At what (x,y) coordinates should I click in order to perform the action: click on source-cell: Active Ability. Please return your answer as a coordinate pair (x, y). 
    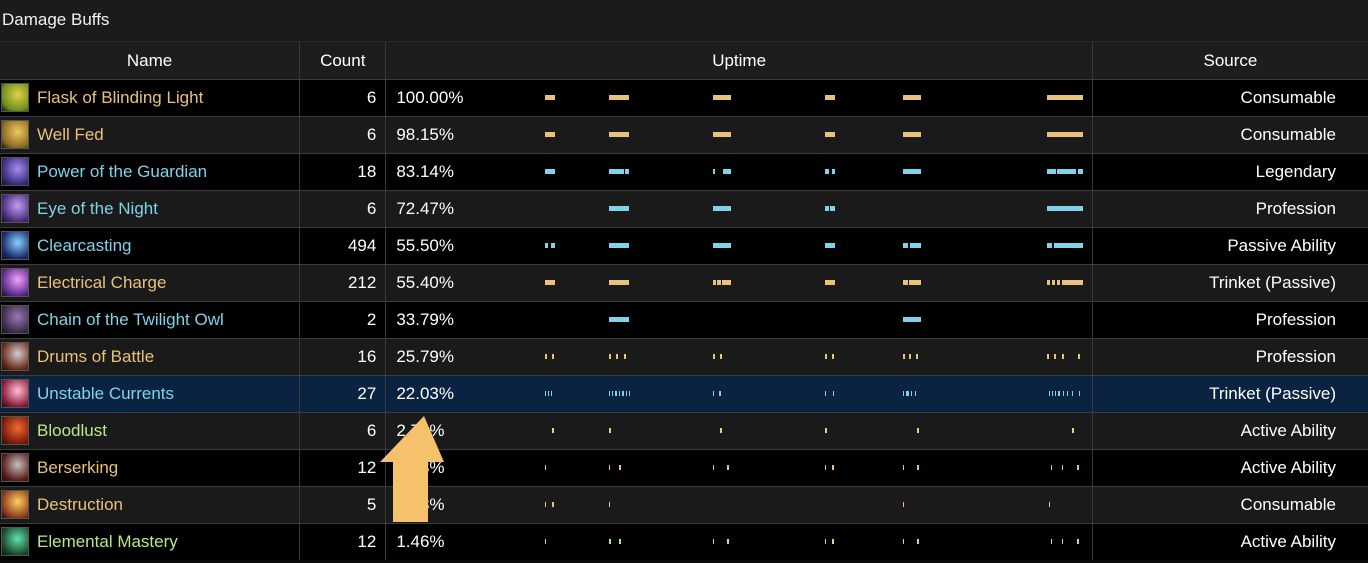
    Looking at the image, I should click on (1230, 541).